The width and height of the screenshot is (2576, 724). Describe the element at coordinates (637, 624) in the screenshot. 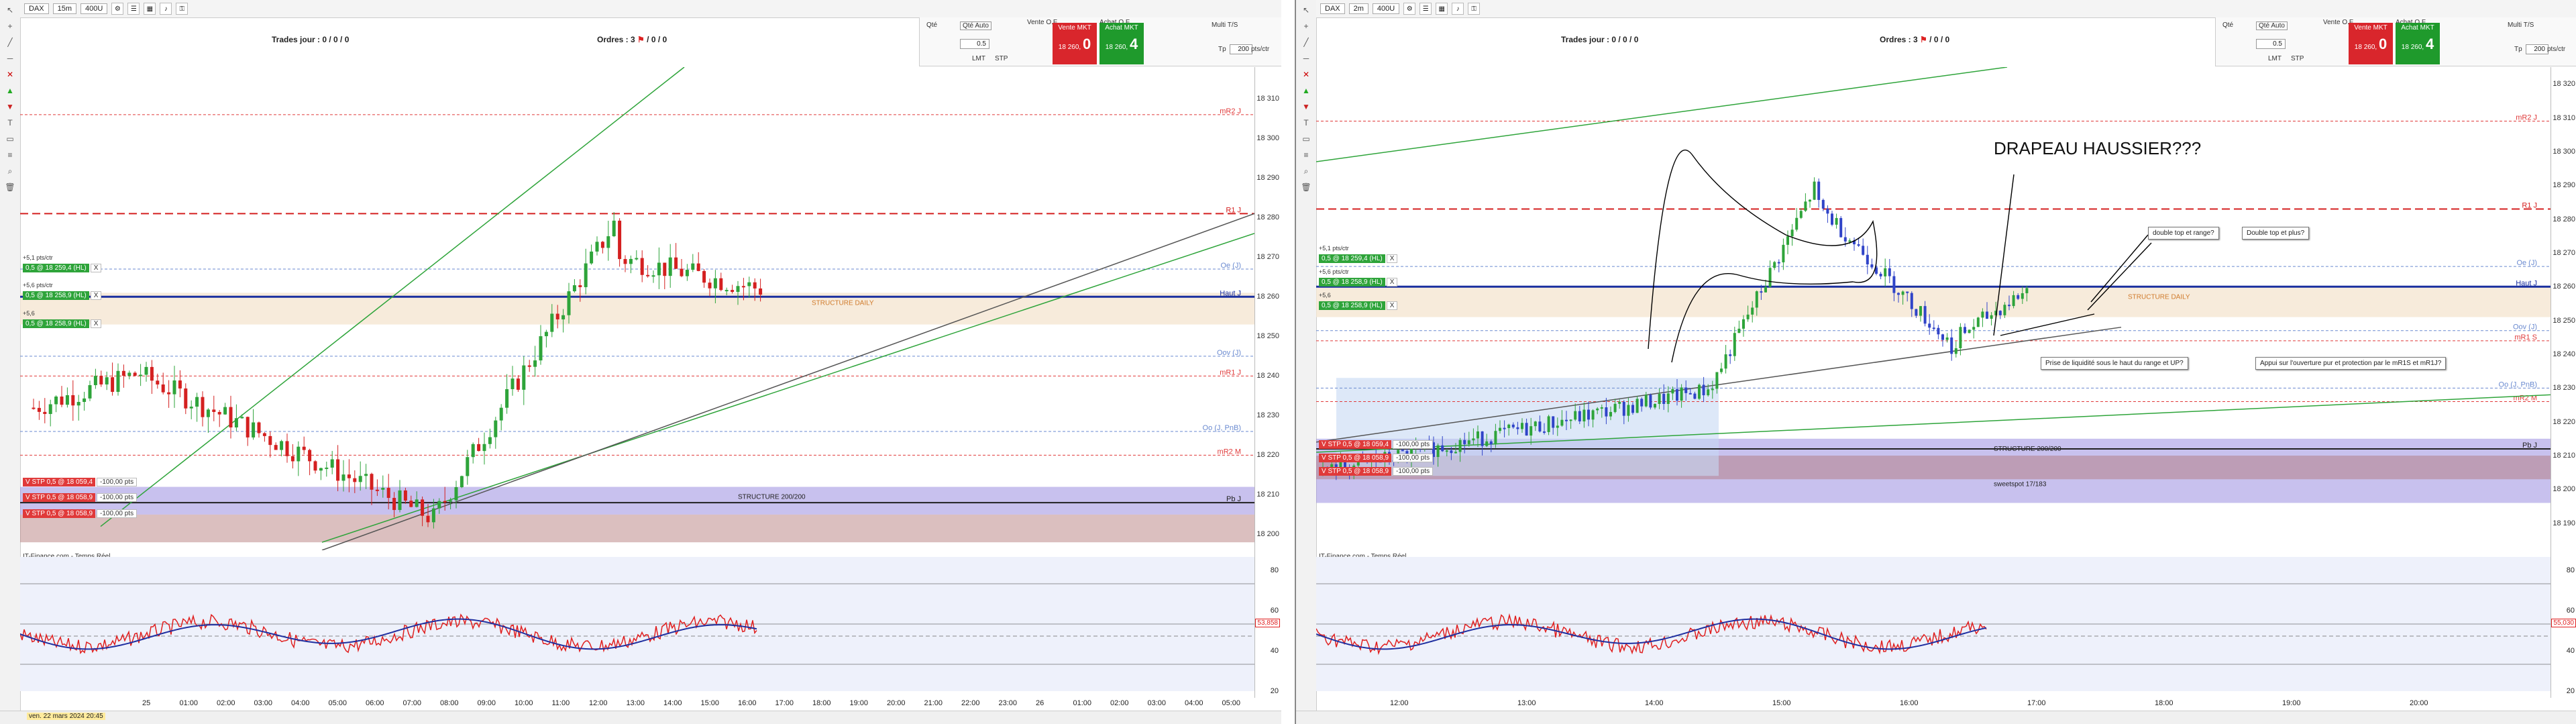

I see `left-indicator-panel` at that location.